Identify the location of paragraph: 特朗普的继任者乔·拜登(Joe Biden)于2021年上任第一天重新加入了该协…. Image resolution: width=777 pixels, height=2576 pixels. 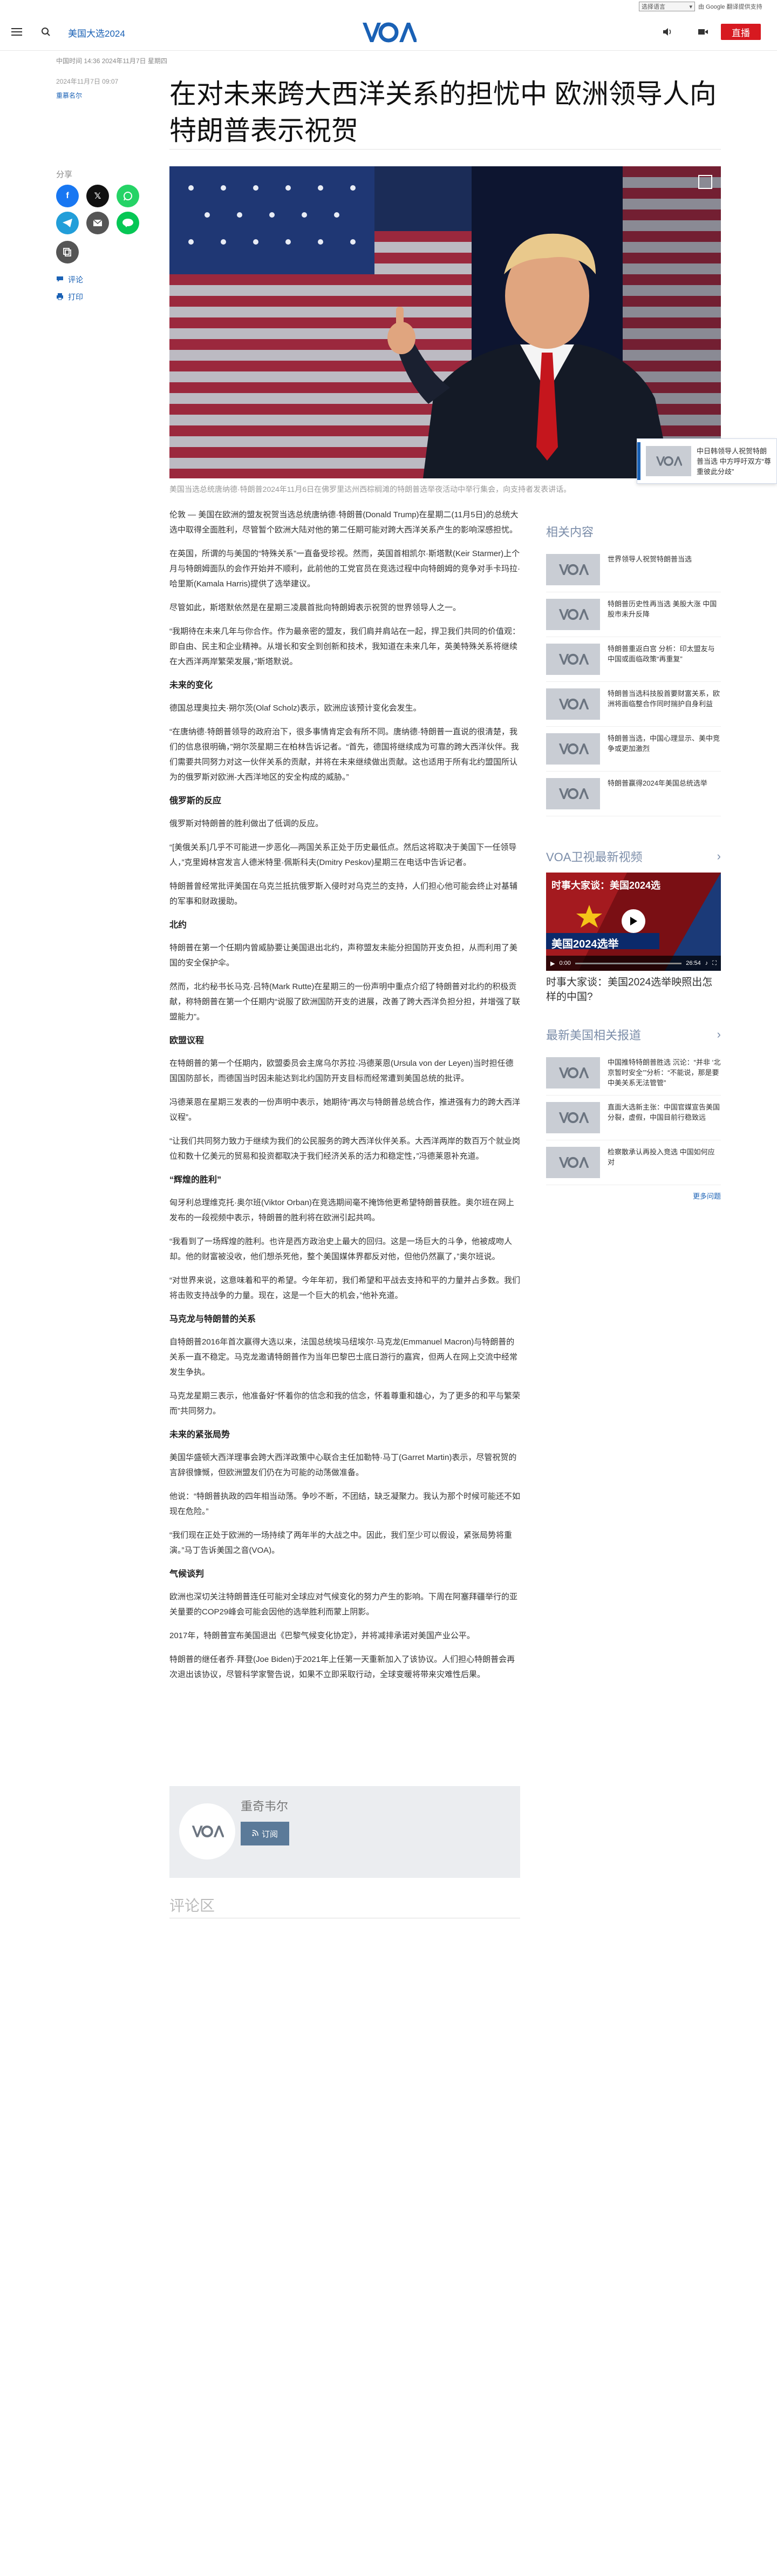
(342, 1667).